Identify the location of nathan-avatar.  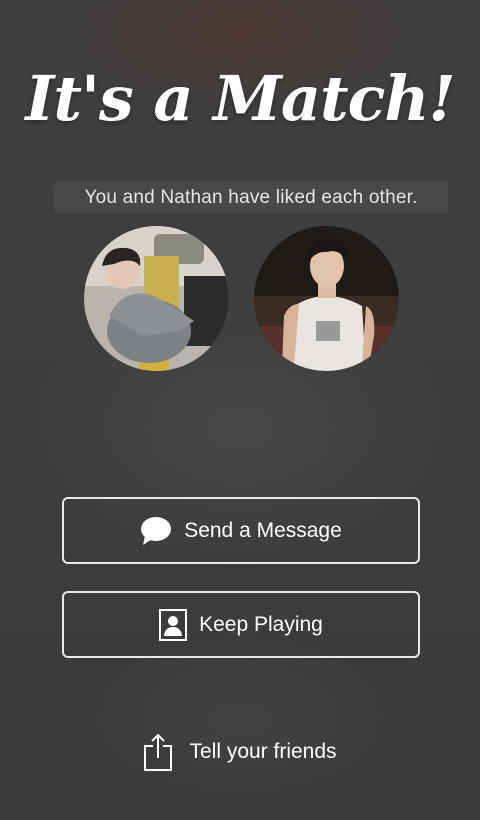
(326, 298).